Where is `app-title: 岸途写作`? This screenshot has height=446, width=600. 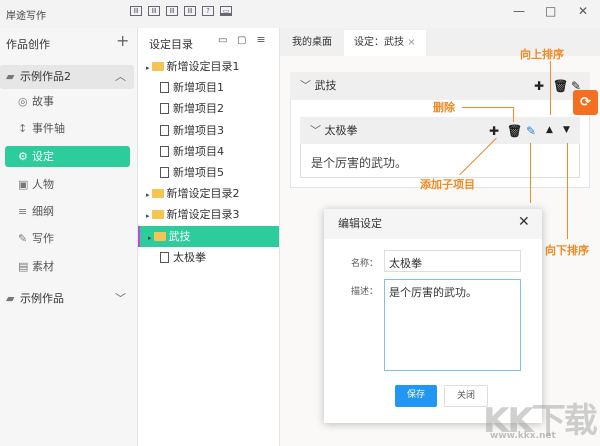 app-title: 岸途写作 is located at coordinates (26, 16).